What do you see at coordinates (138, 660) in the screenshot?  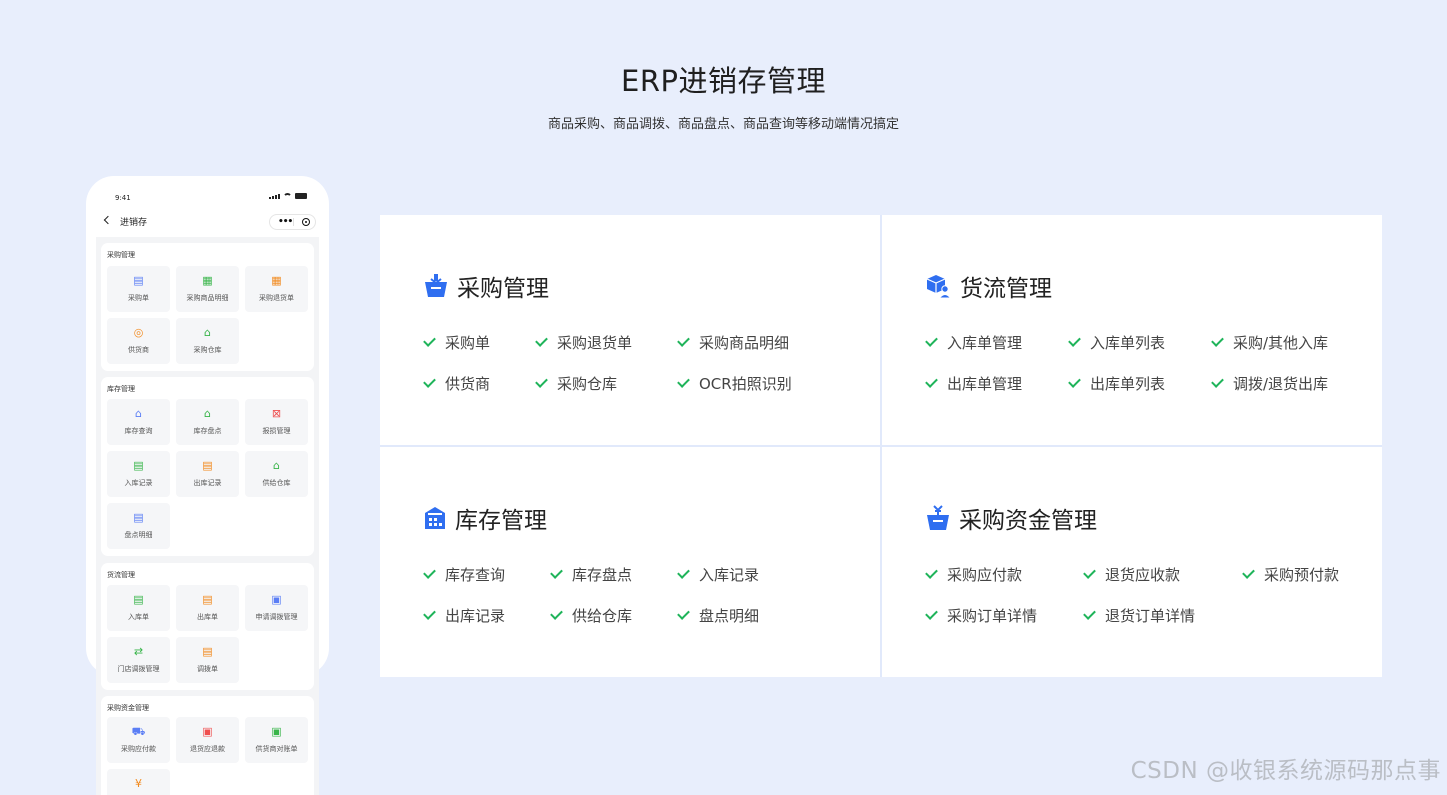 I see `menu-tile-store-transfer: ⇄ 门店调拨管理` at bounding box center [138, 660].